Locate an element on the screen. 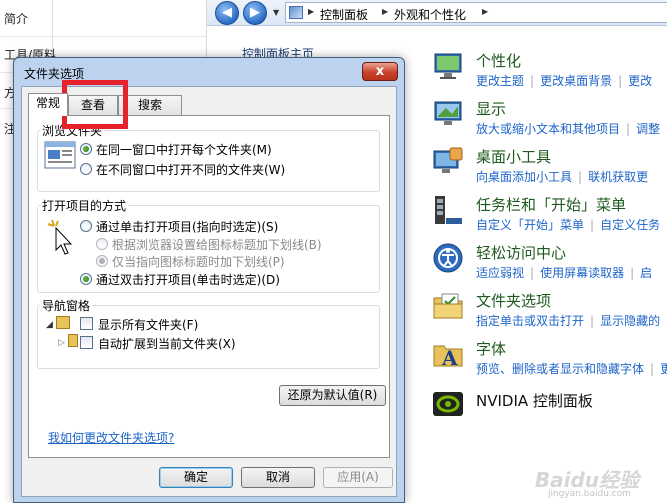 The image size is (667, 503). link-adjust: 调整 is located at coordinates (648, 129).